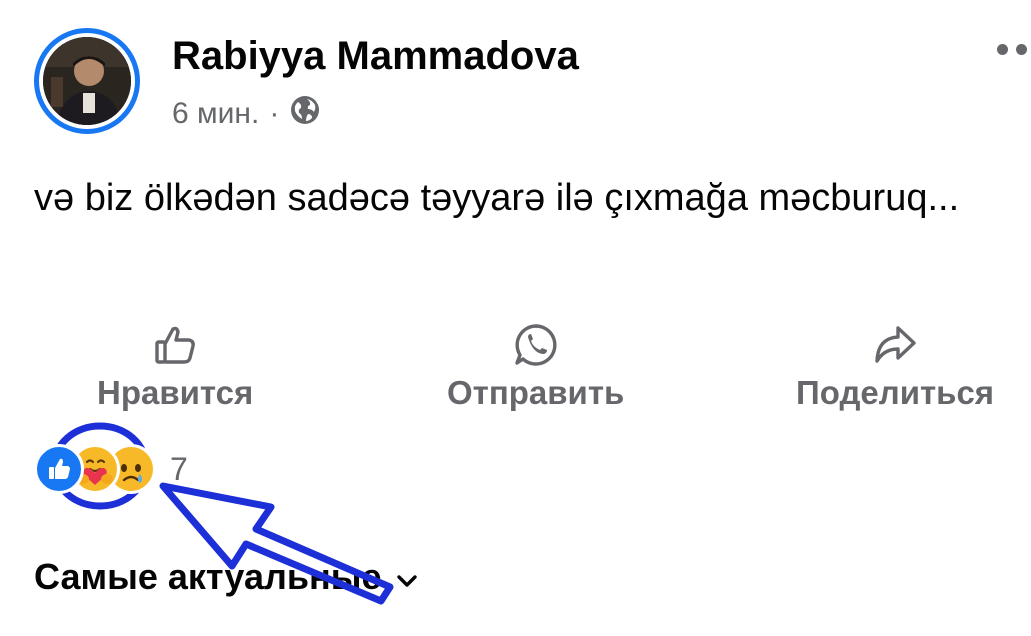 Image resolution: width=1031 pixels, height=636 pixels. I want to click on post-time: 6 мин., so click(215, 114).